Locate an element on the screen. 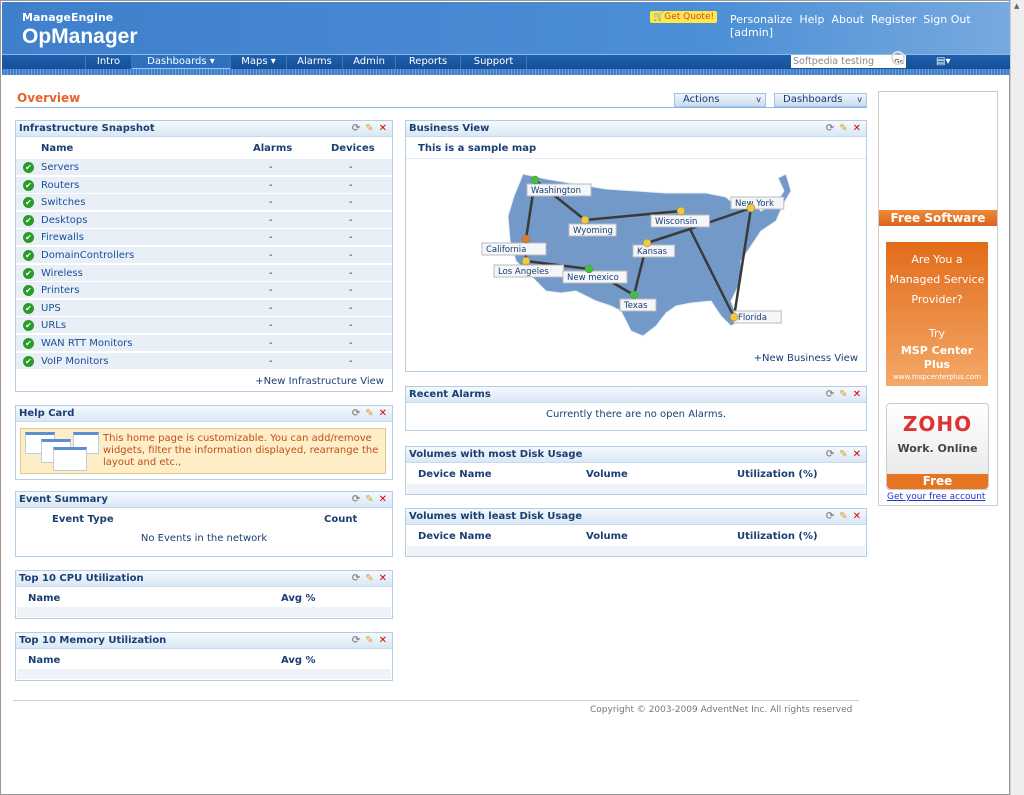  nav-strip is located at coordinates (506, 72).